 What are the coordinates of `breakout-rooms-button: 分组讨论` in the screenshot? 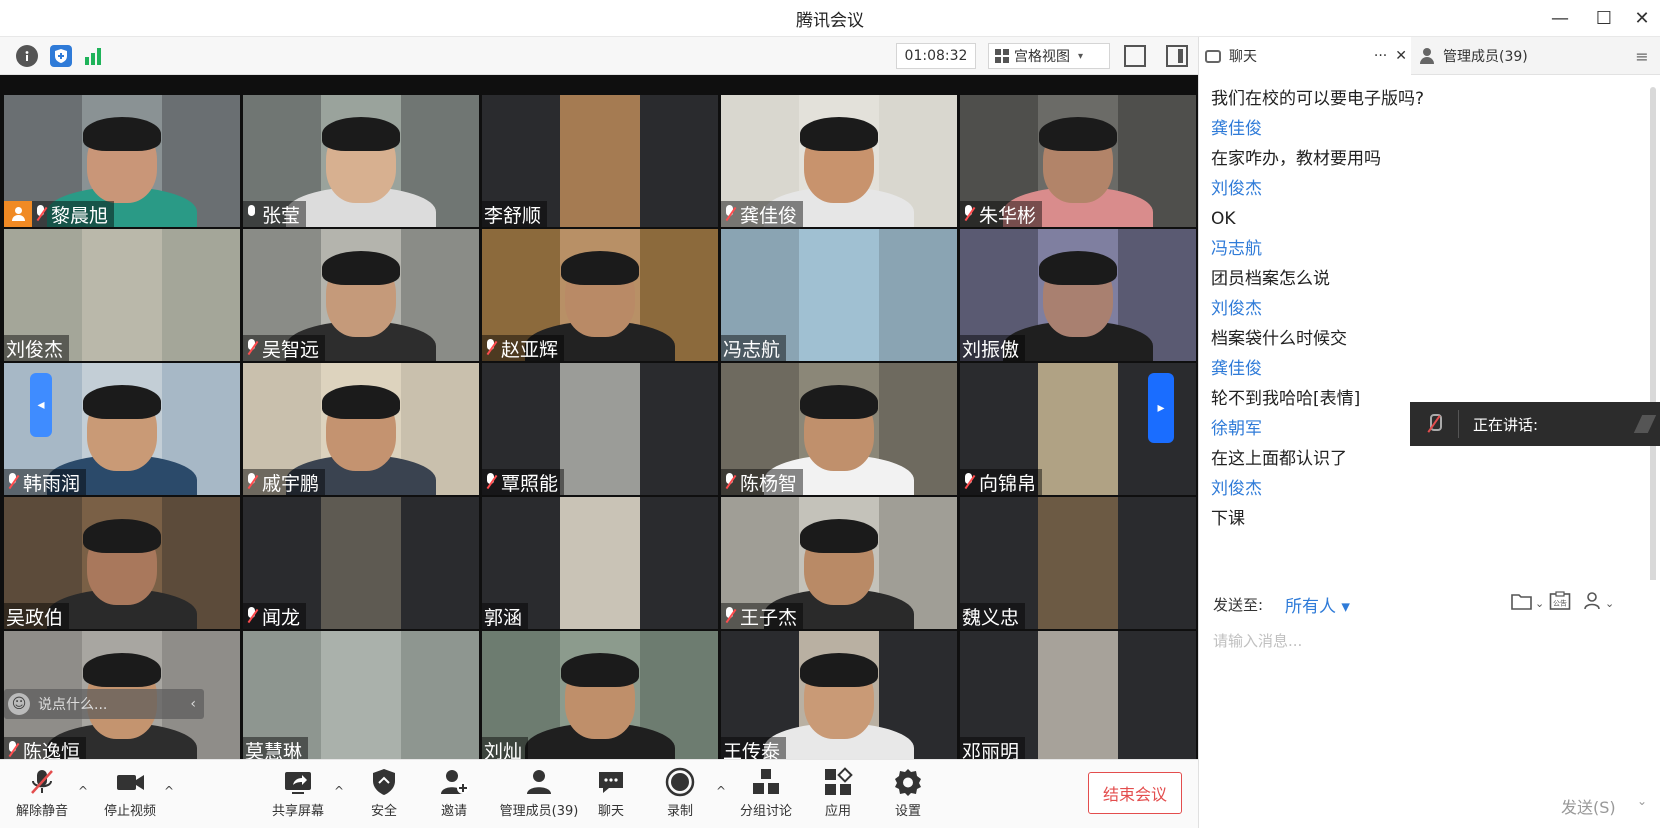 It's located at (766, 795).